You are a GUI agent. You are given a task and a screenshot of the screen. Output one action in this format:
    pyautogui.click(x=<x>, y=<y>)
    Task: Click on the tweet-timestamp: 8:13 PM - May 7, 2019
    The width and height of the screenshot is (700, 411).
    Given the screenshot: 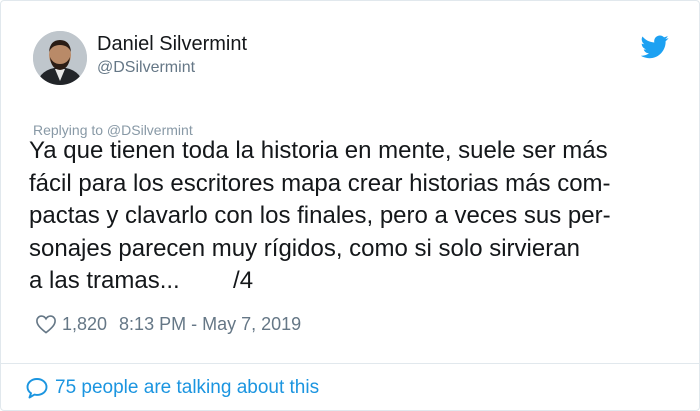 What is the action you would take?
    pyautogui.click(x=210, y=324)
    